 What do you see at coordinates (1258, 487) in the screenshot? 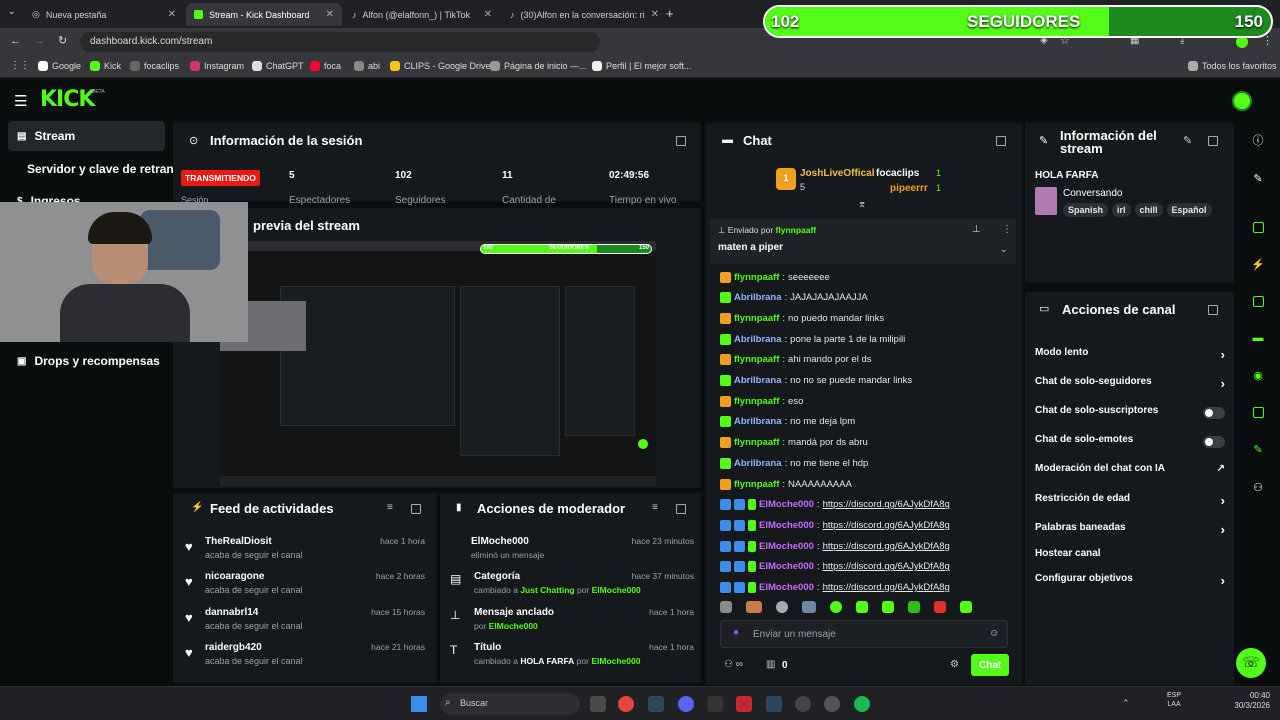
I see `rail-people-icon: ⚇` at bounding box center [1258, 487].